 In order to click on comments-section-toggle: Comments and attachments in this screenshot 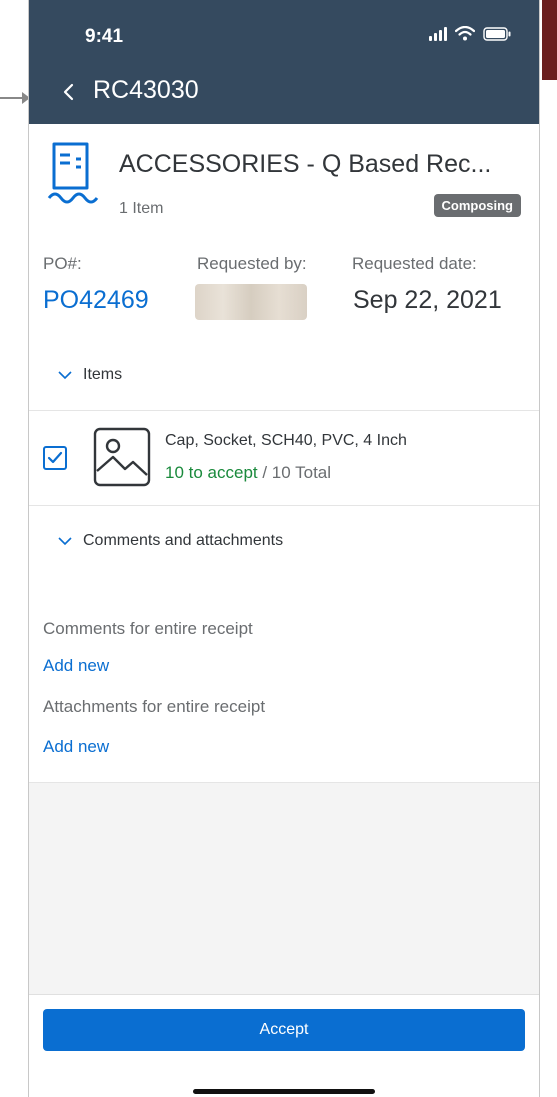, I will do `click(284, 541)`.